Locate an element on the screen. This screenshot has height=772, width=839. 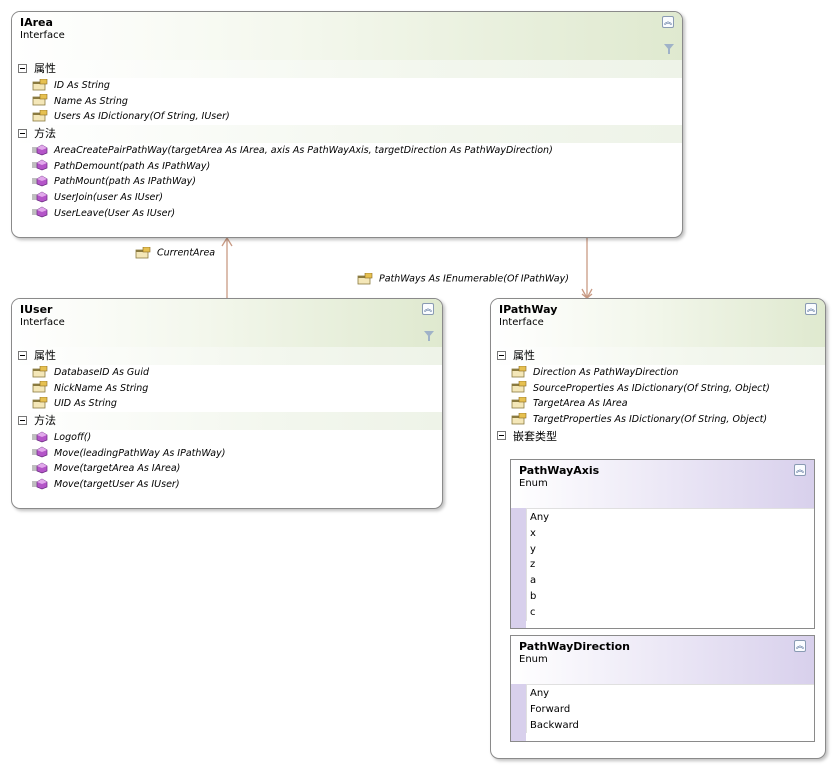
current-area-label: CurrentArea is located at coordinates (175, 253).